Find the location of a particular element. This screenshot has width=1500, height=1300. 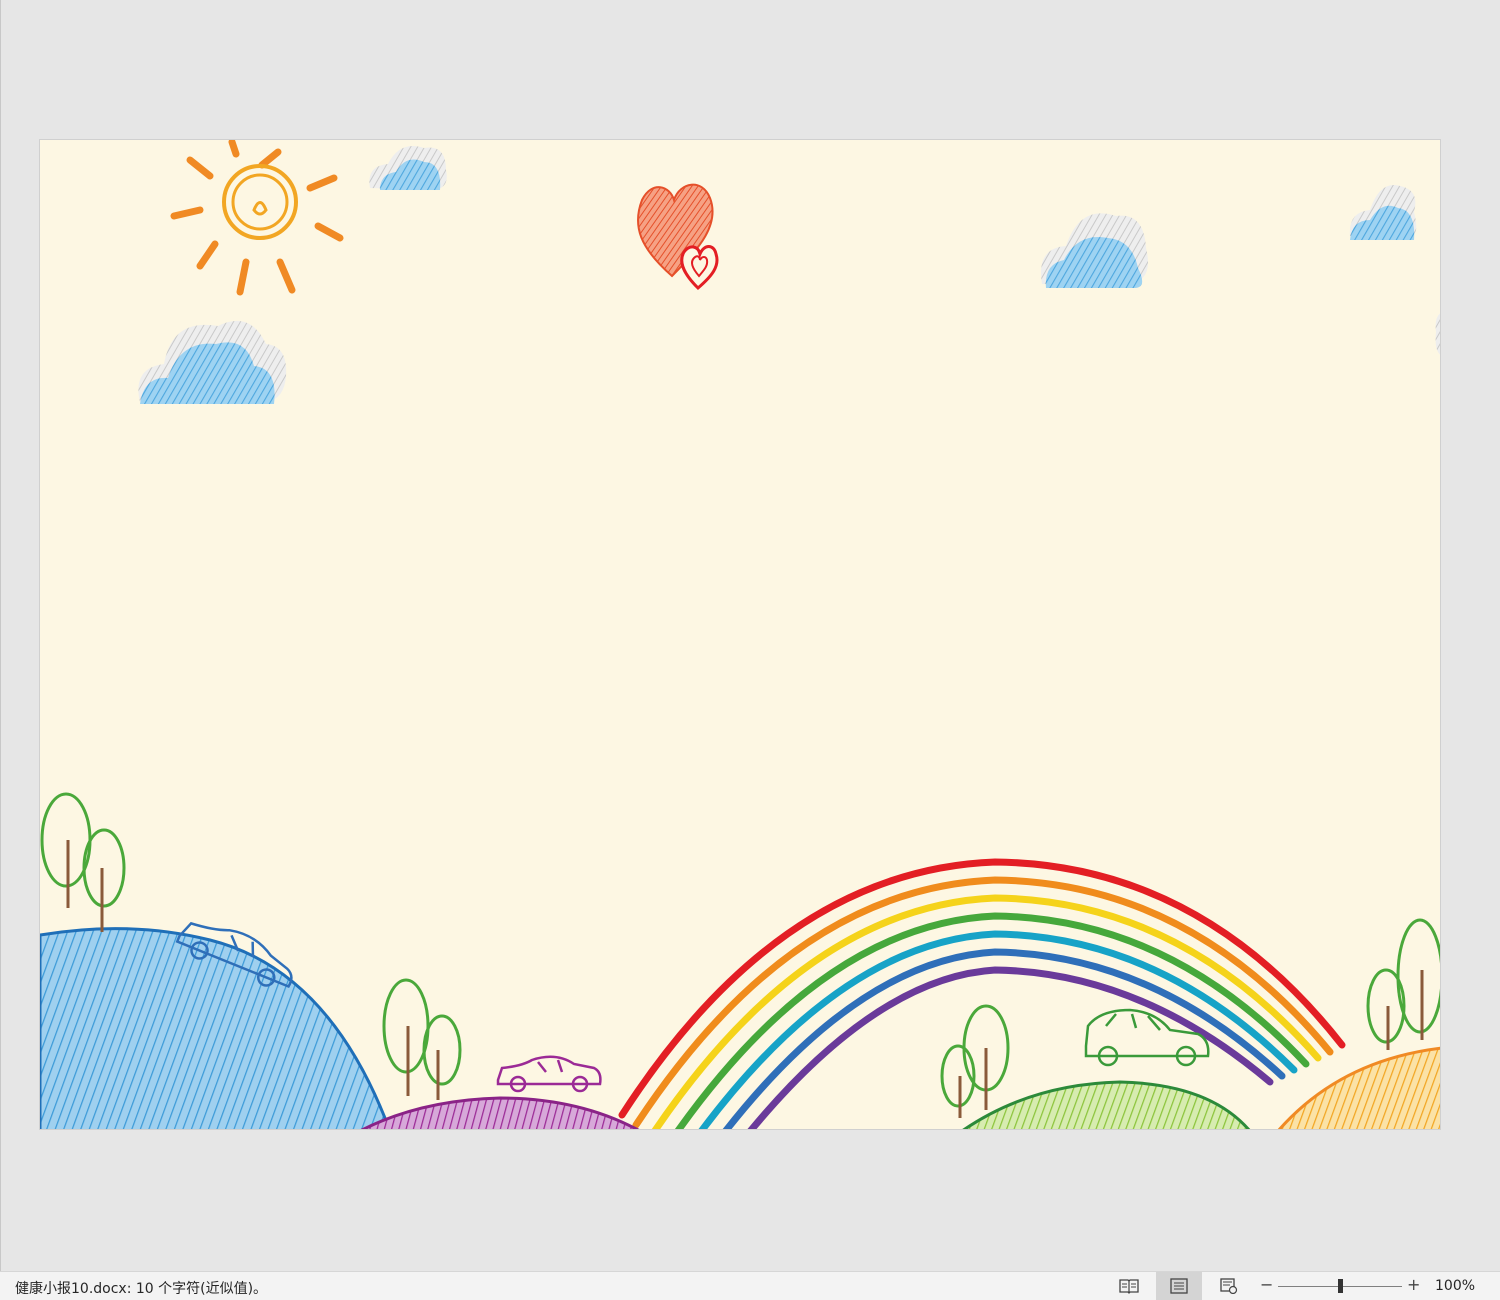

zoom-level: 100% is located at coordinates (1455, 1286).